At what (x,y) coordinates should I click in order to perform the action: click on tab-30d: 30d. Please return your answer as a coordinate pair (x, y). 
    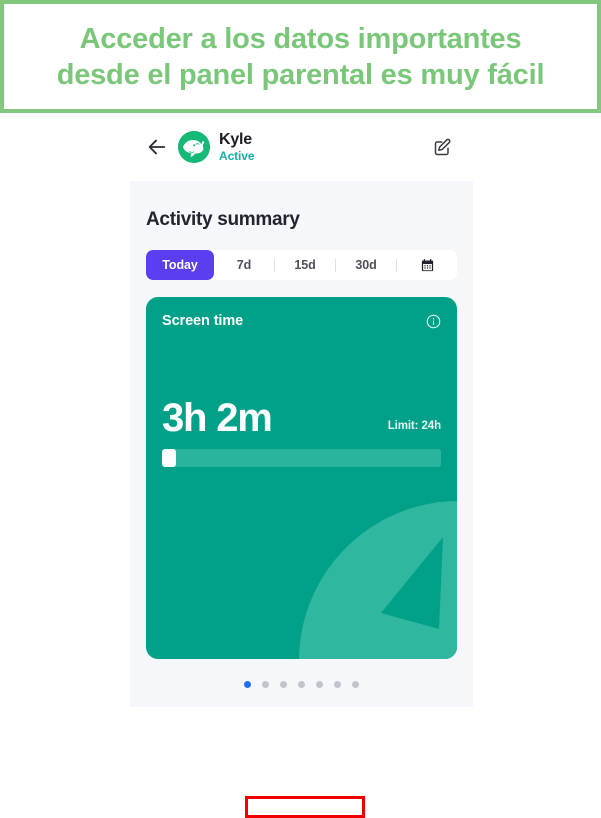
    Looking at the image, I should click on (366, 265).